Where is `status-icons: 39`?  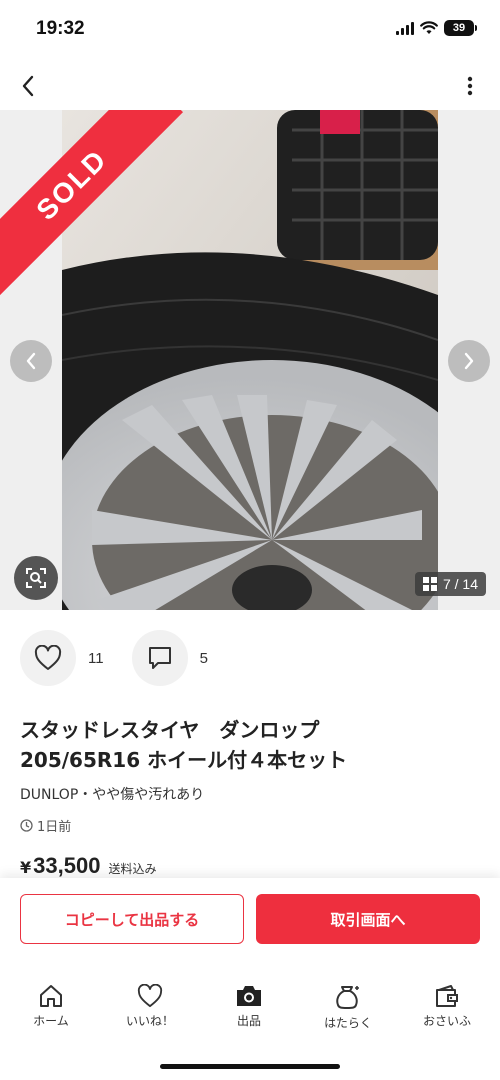
status-icons: 39 is located at coordinates (436, 28).